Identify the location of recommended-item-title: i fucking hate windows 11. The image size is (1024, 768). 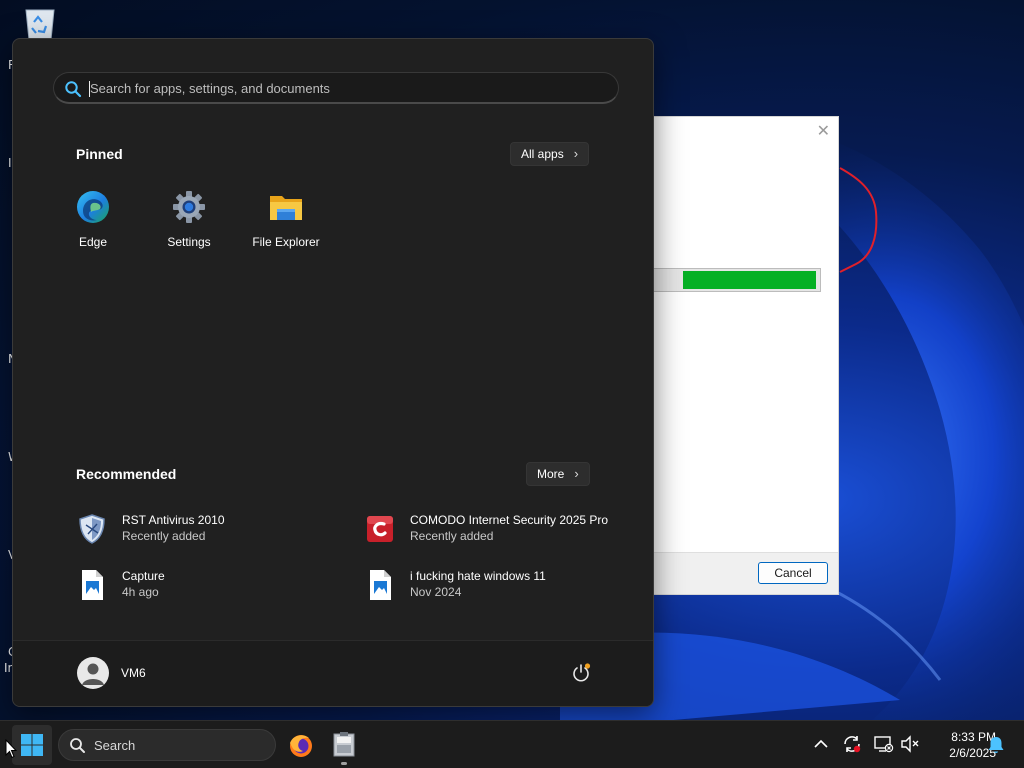
(478, 576).